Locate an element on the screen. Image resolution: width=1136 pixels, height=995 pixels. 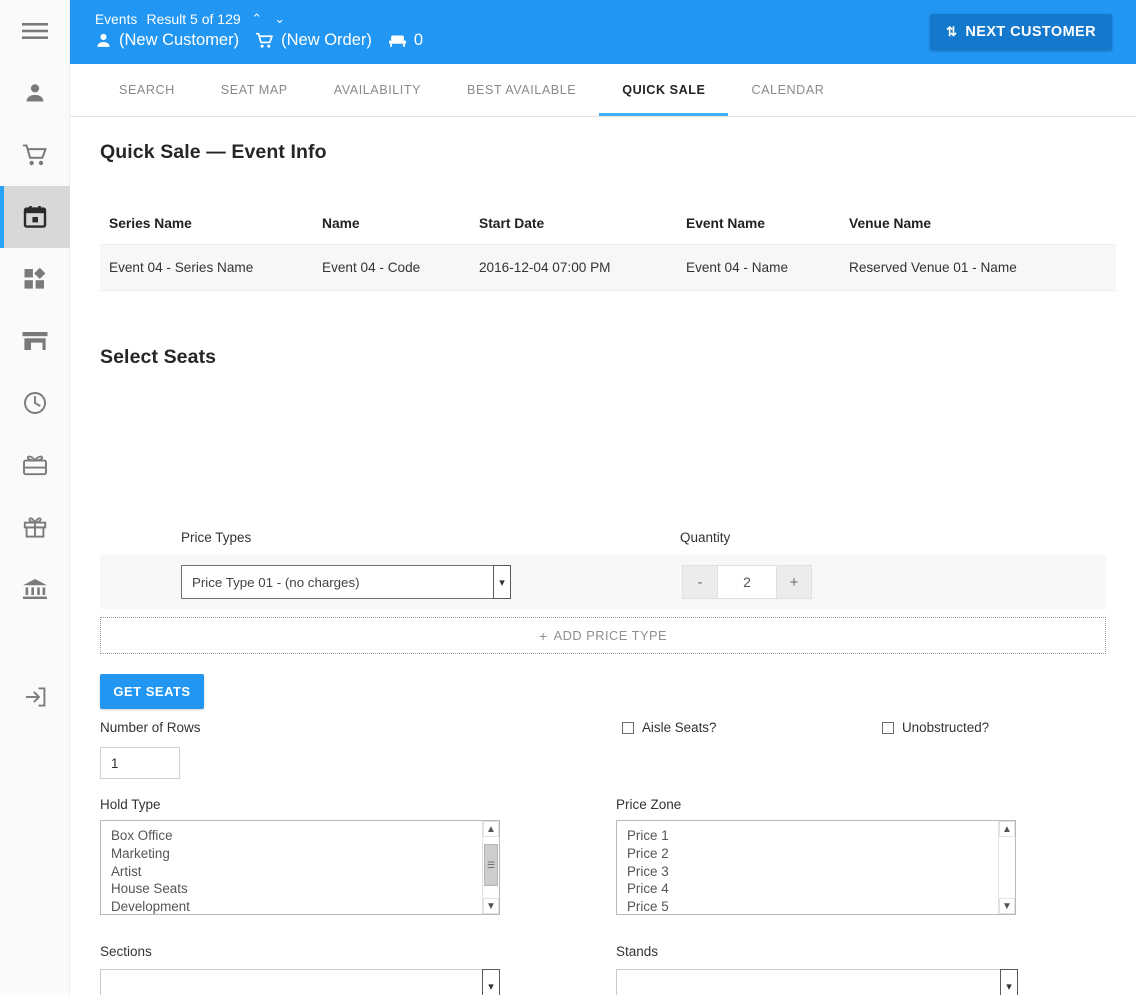
sidebar-item-customers is located at coordinates (35, 93).